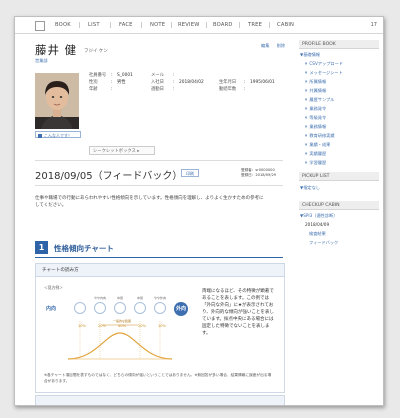  I want to click on info-right-values: 1995/06/01, so click(262, 82).